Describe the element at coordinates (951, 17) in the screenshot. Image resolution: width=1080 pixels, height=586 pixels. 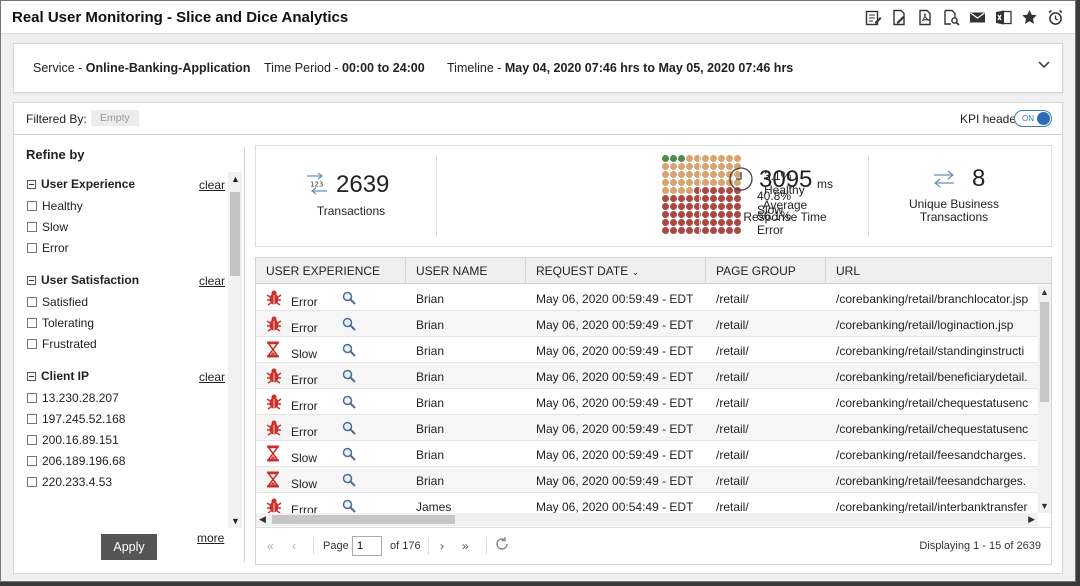
I see `search-doc-icon` at that location.